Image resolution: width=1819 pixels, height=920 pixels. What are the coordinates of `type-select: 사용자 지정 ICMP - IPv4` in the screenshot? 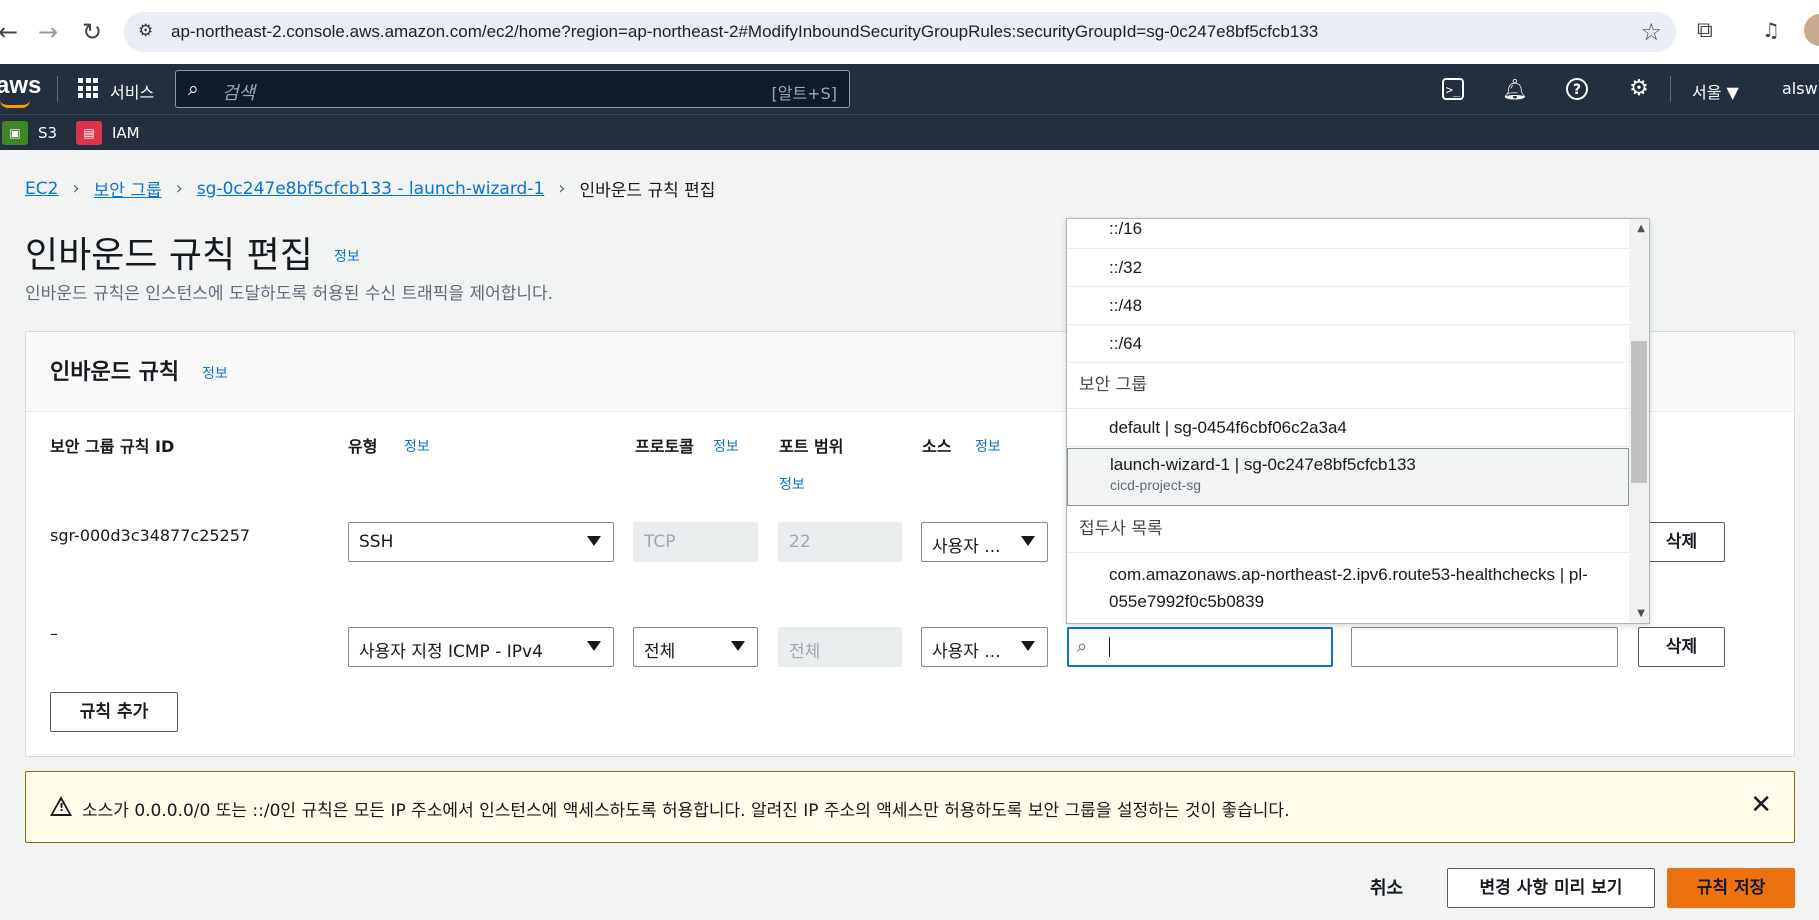 It's located at (481, 647).